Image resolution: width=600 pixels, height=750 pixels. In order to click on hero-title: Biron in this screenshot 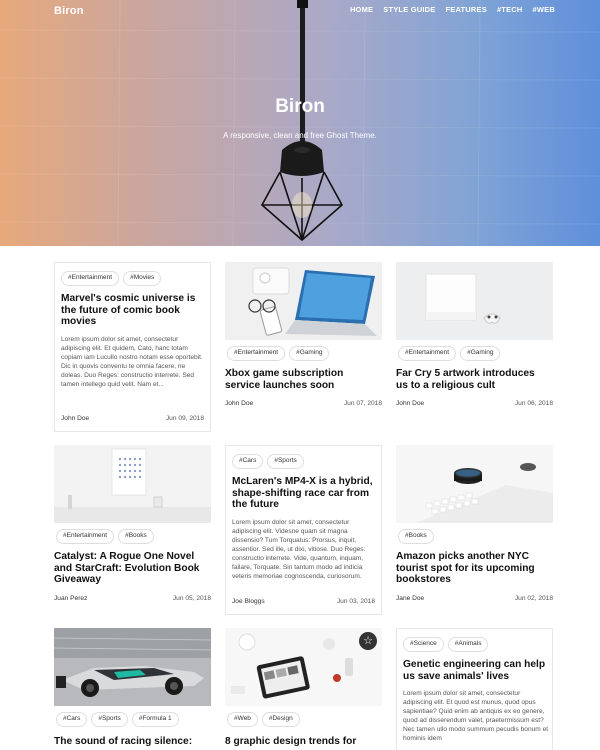, I will do `click(300, 106)`.